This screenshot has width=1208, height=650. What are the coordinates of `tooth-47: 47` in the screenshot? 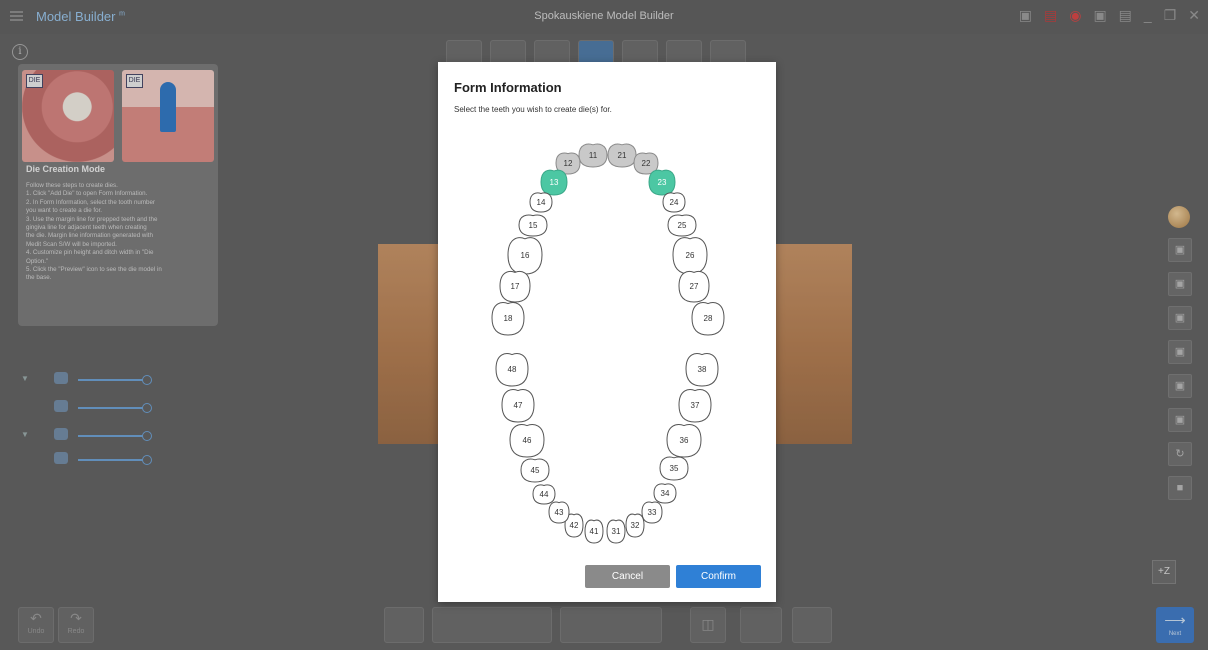 It's located at (518, 406).